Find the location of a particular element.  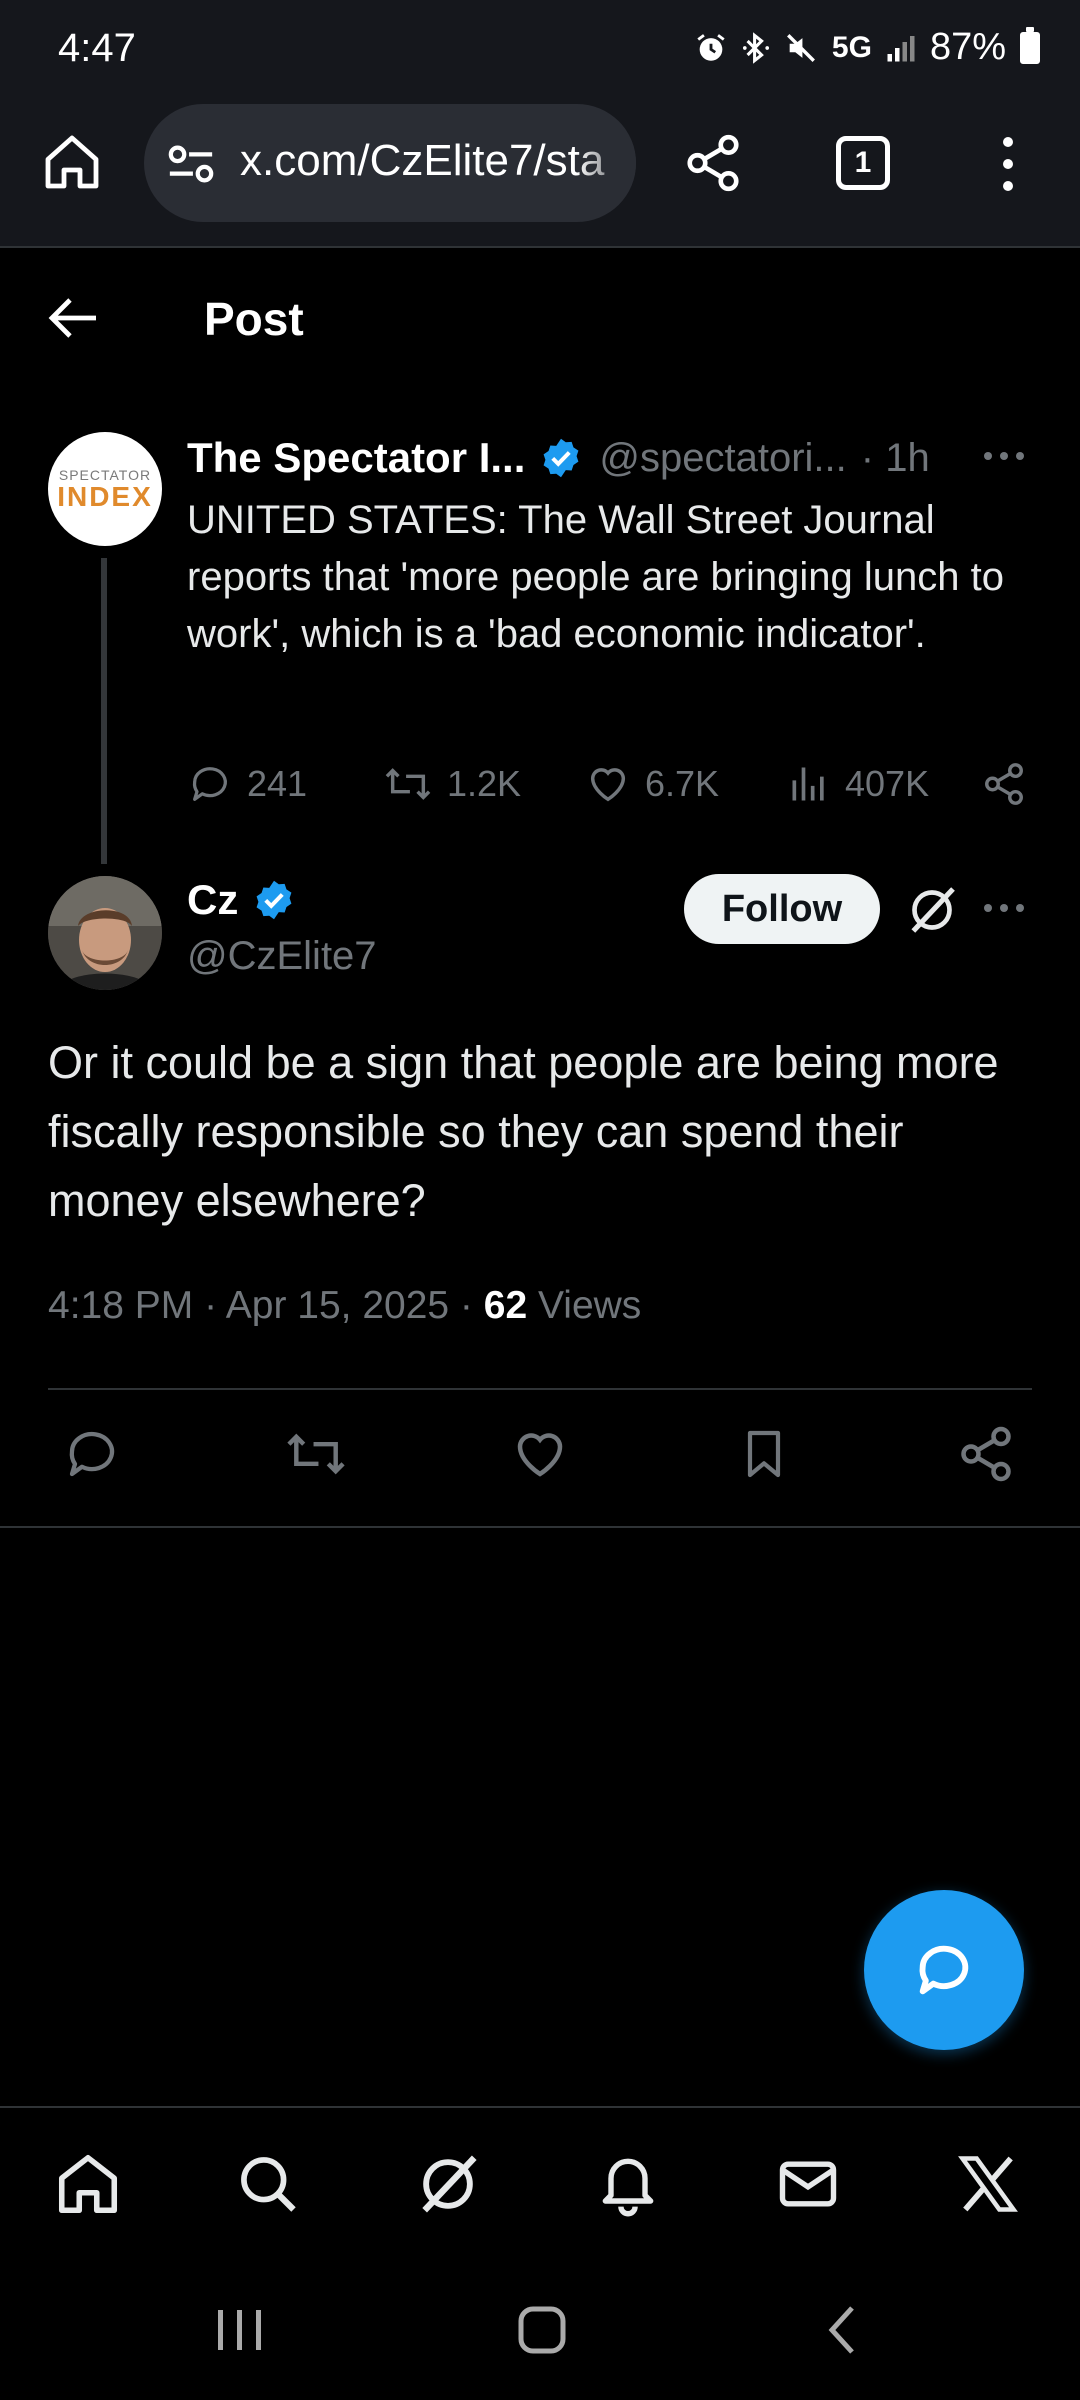

avatar-text-big: INDEX is located at coordinates (105, 496).